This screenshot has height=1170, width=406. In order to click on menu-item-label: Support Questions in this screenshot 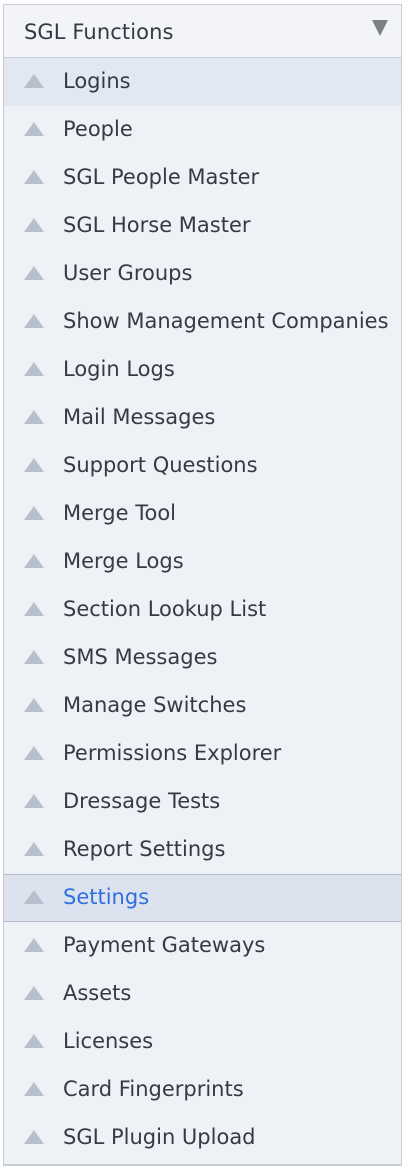, I will do `click(160, 465)`.